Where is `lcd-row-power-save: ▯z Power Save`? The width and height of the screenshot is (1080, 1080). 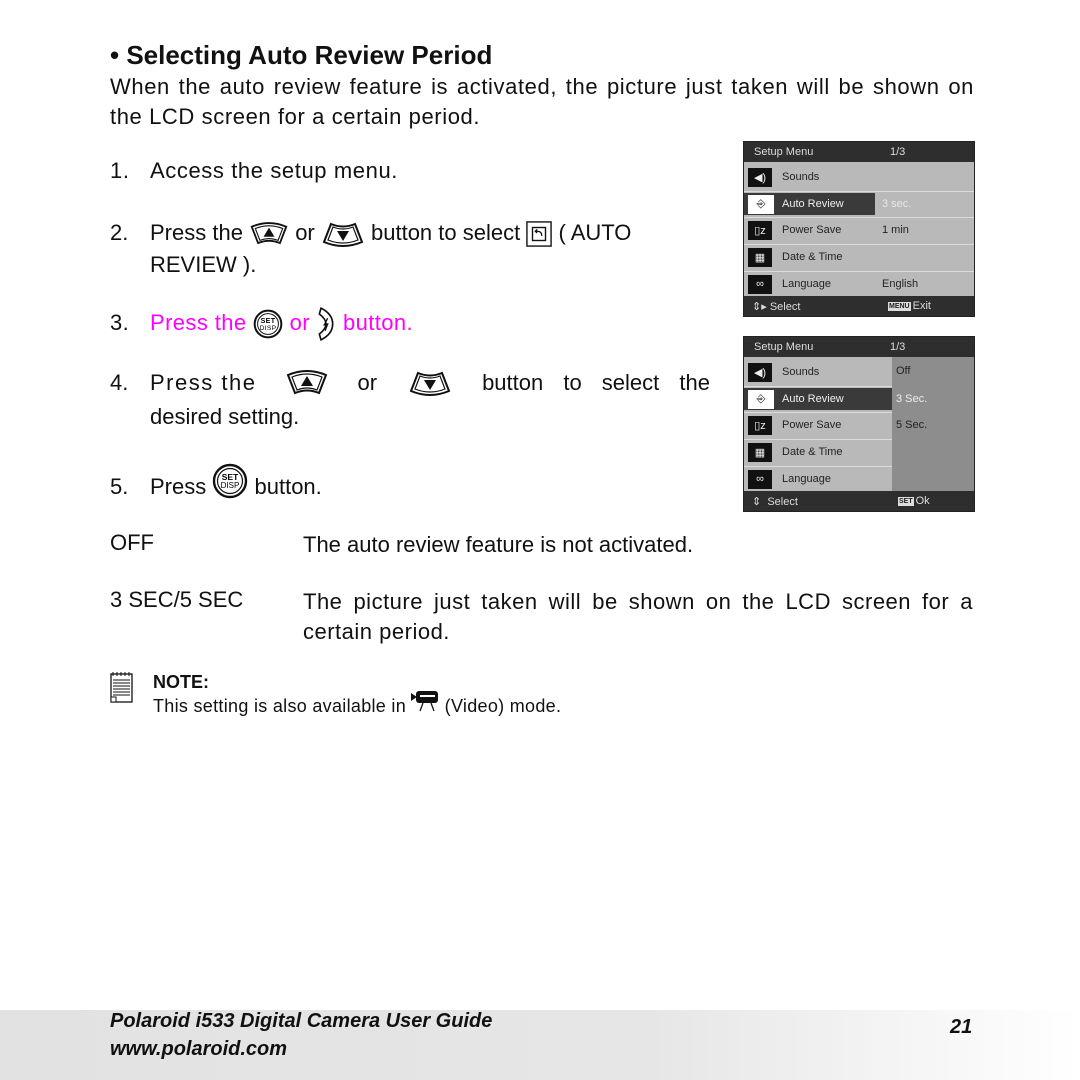 lcd-row-power-save: ▯z Power Save is located at coordinates (818, 425).